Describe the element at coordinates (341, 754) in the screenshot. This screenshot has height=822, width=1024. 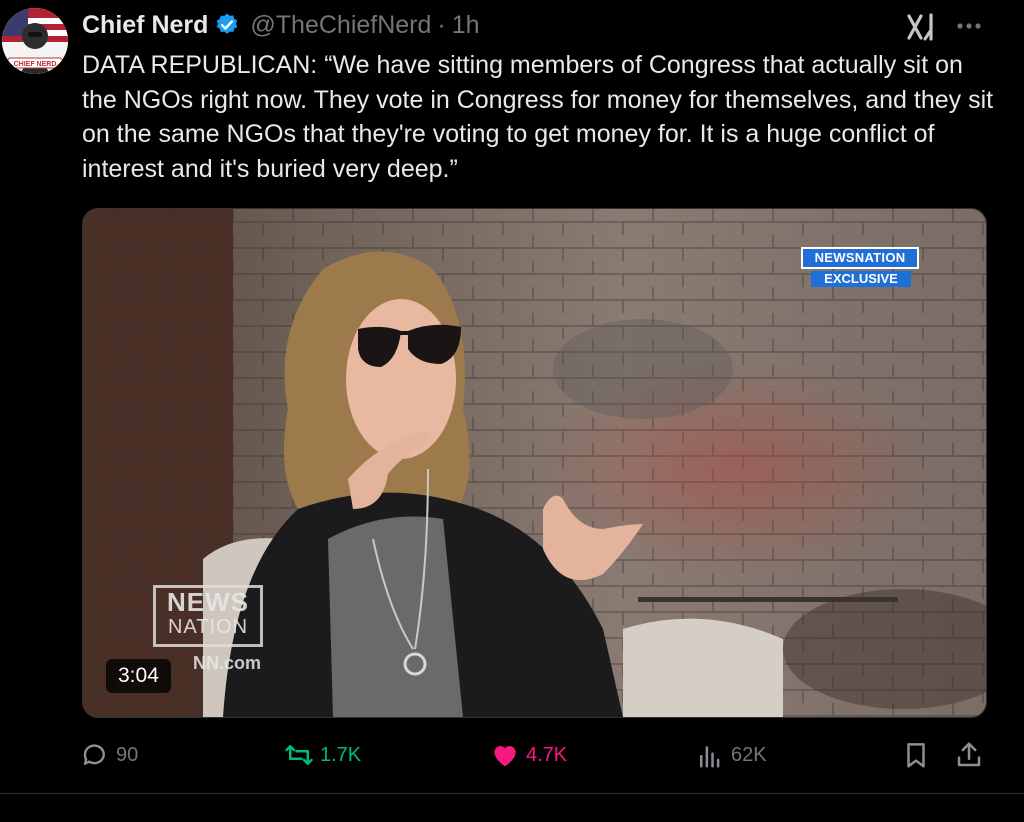
I see `repost-count: 1.7K` at that location.